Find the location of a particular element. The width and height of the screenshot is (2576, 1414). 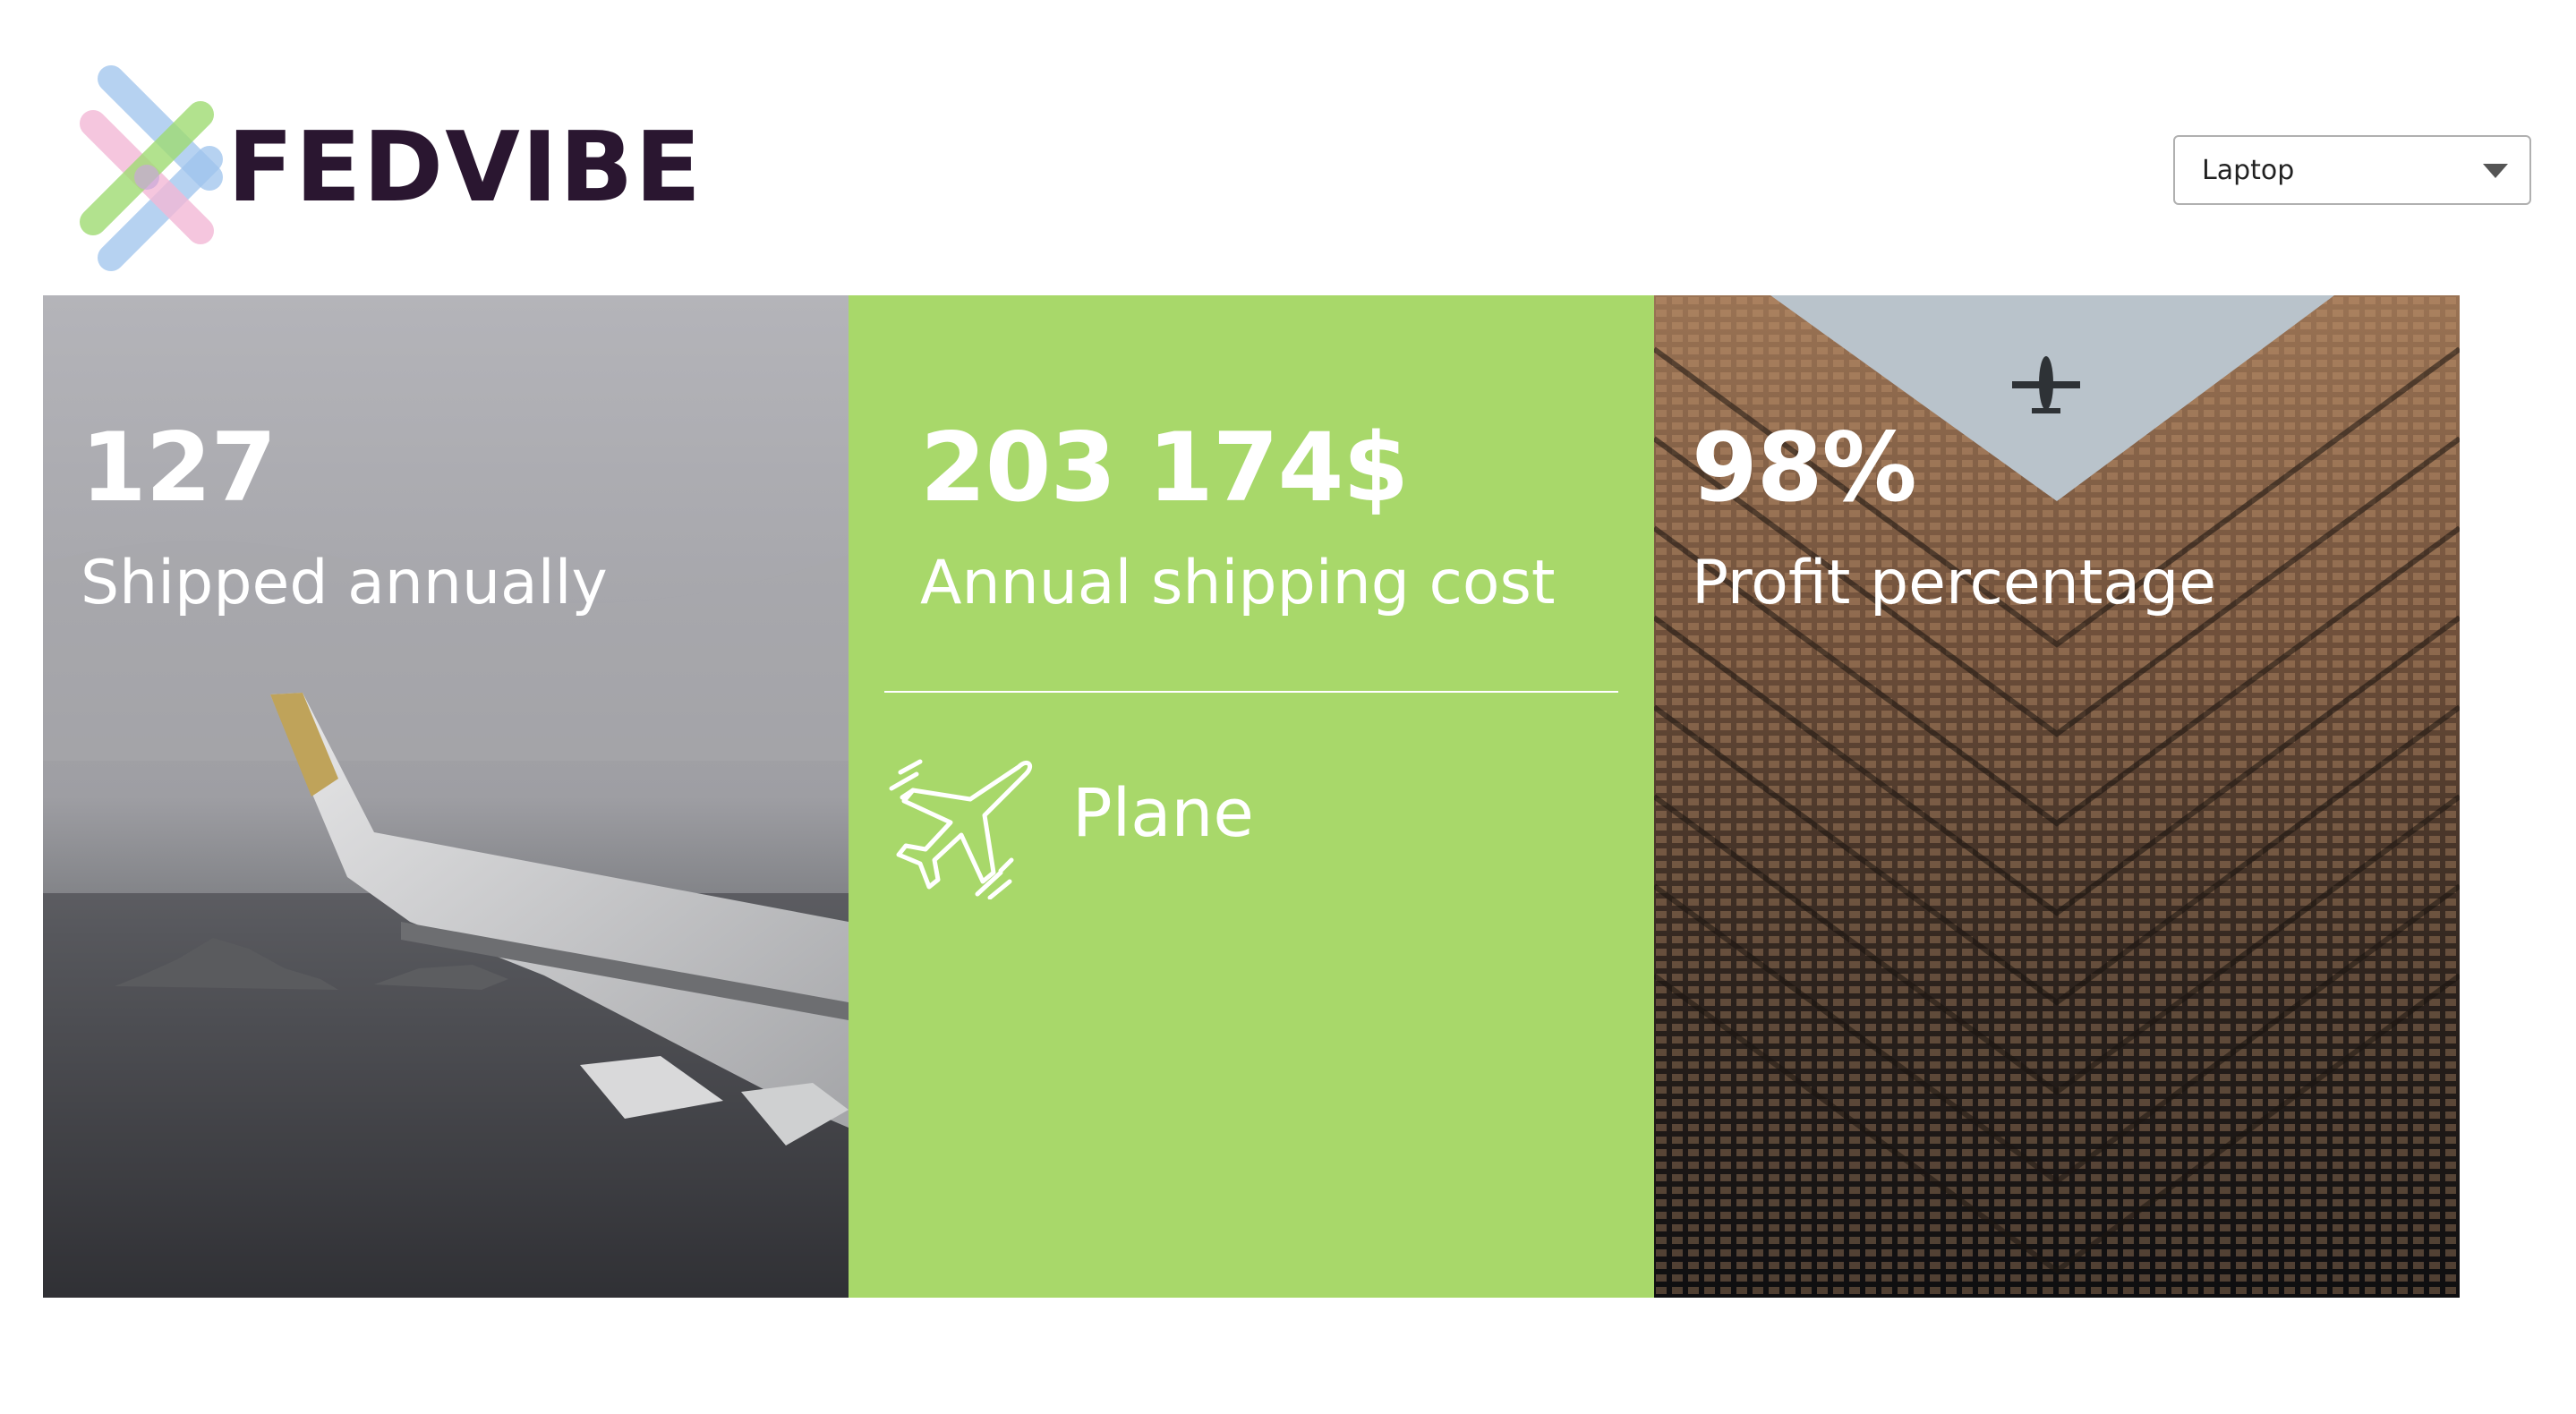

stat-profit: 98% Profit percentage is located at coordinates (1954, 517).